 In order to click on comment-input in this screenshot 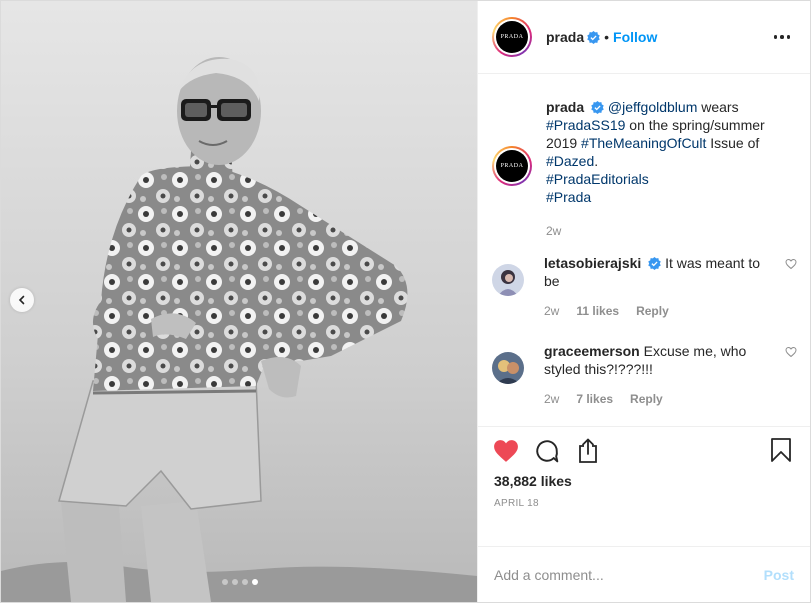, I will do `click(629, 574)`.